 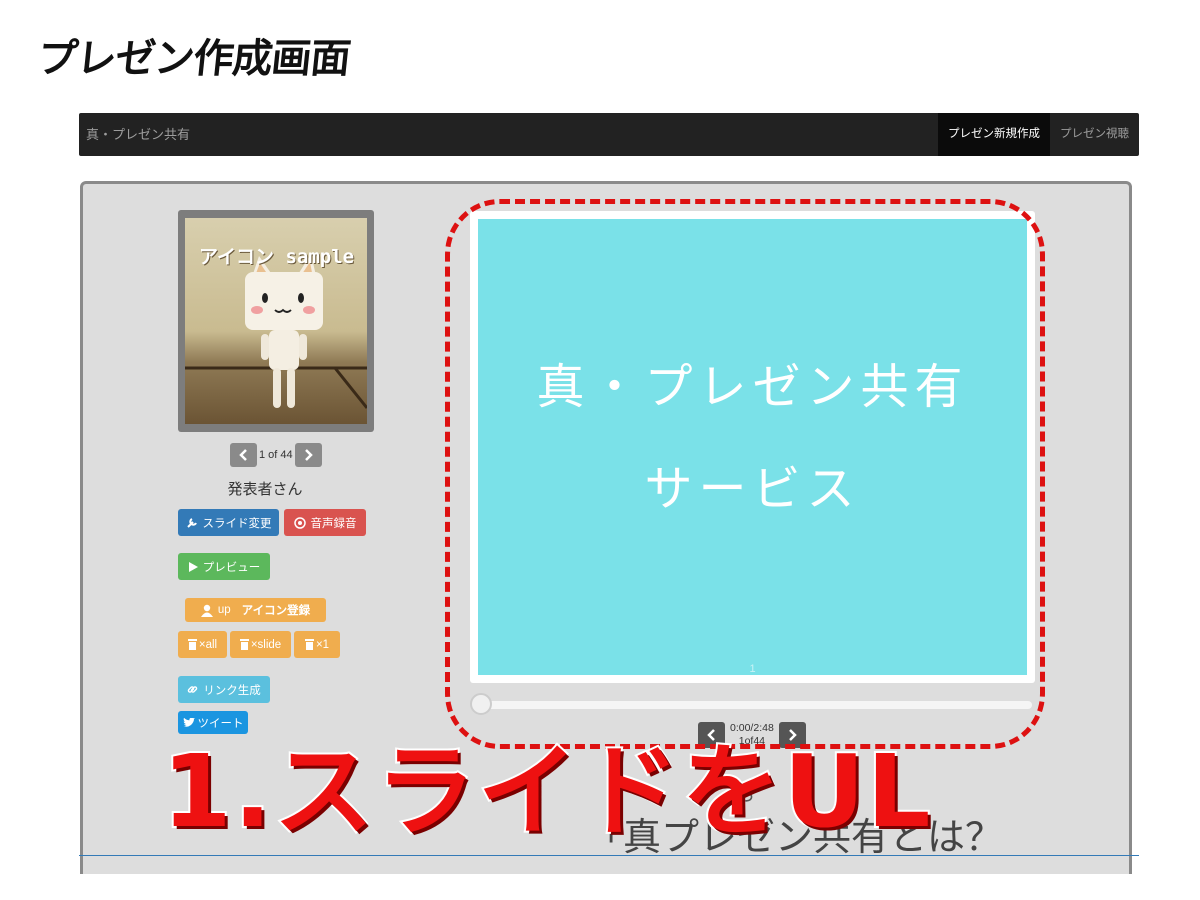 I want to click on delete-all-label: ×all, so click(x=208, y=644).